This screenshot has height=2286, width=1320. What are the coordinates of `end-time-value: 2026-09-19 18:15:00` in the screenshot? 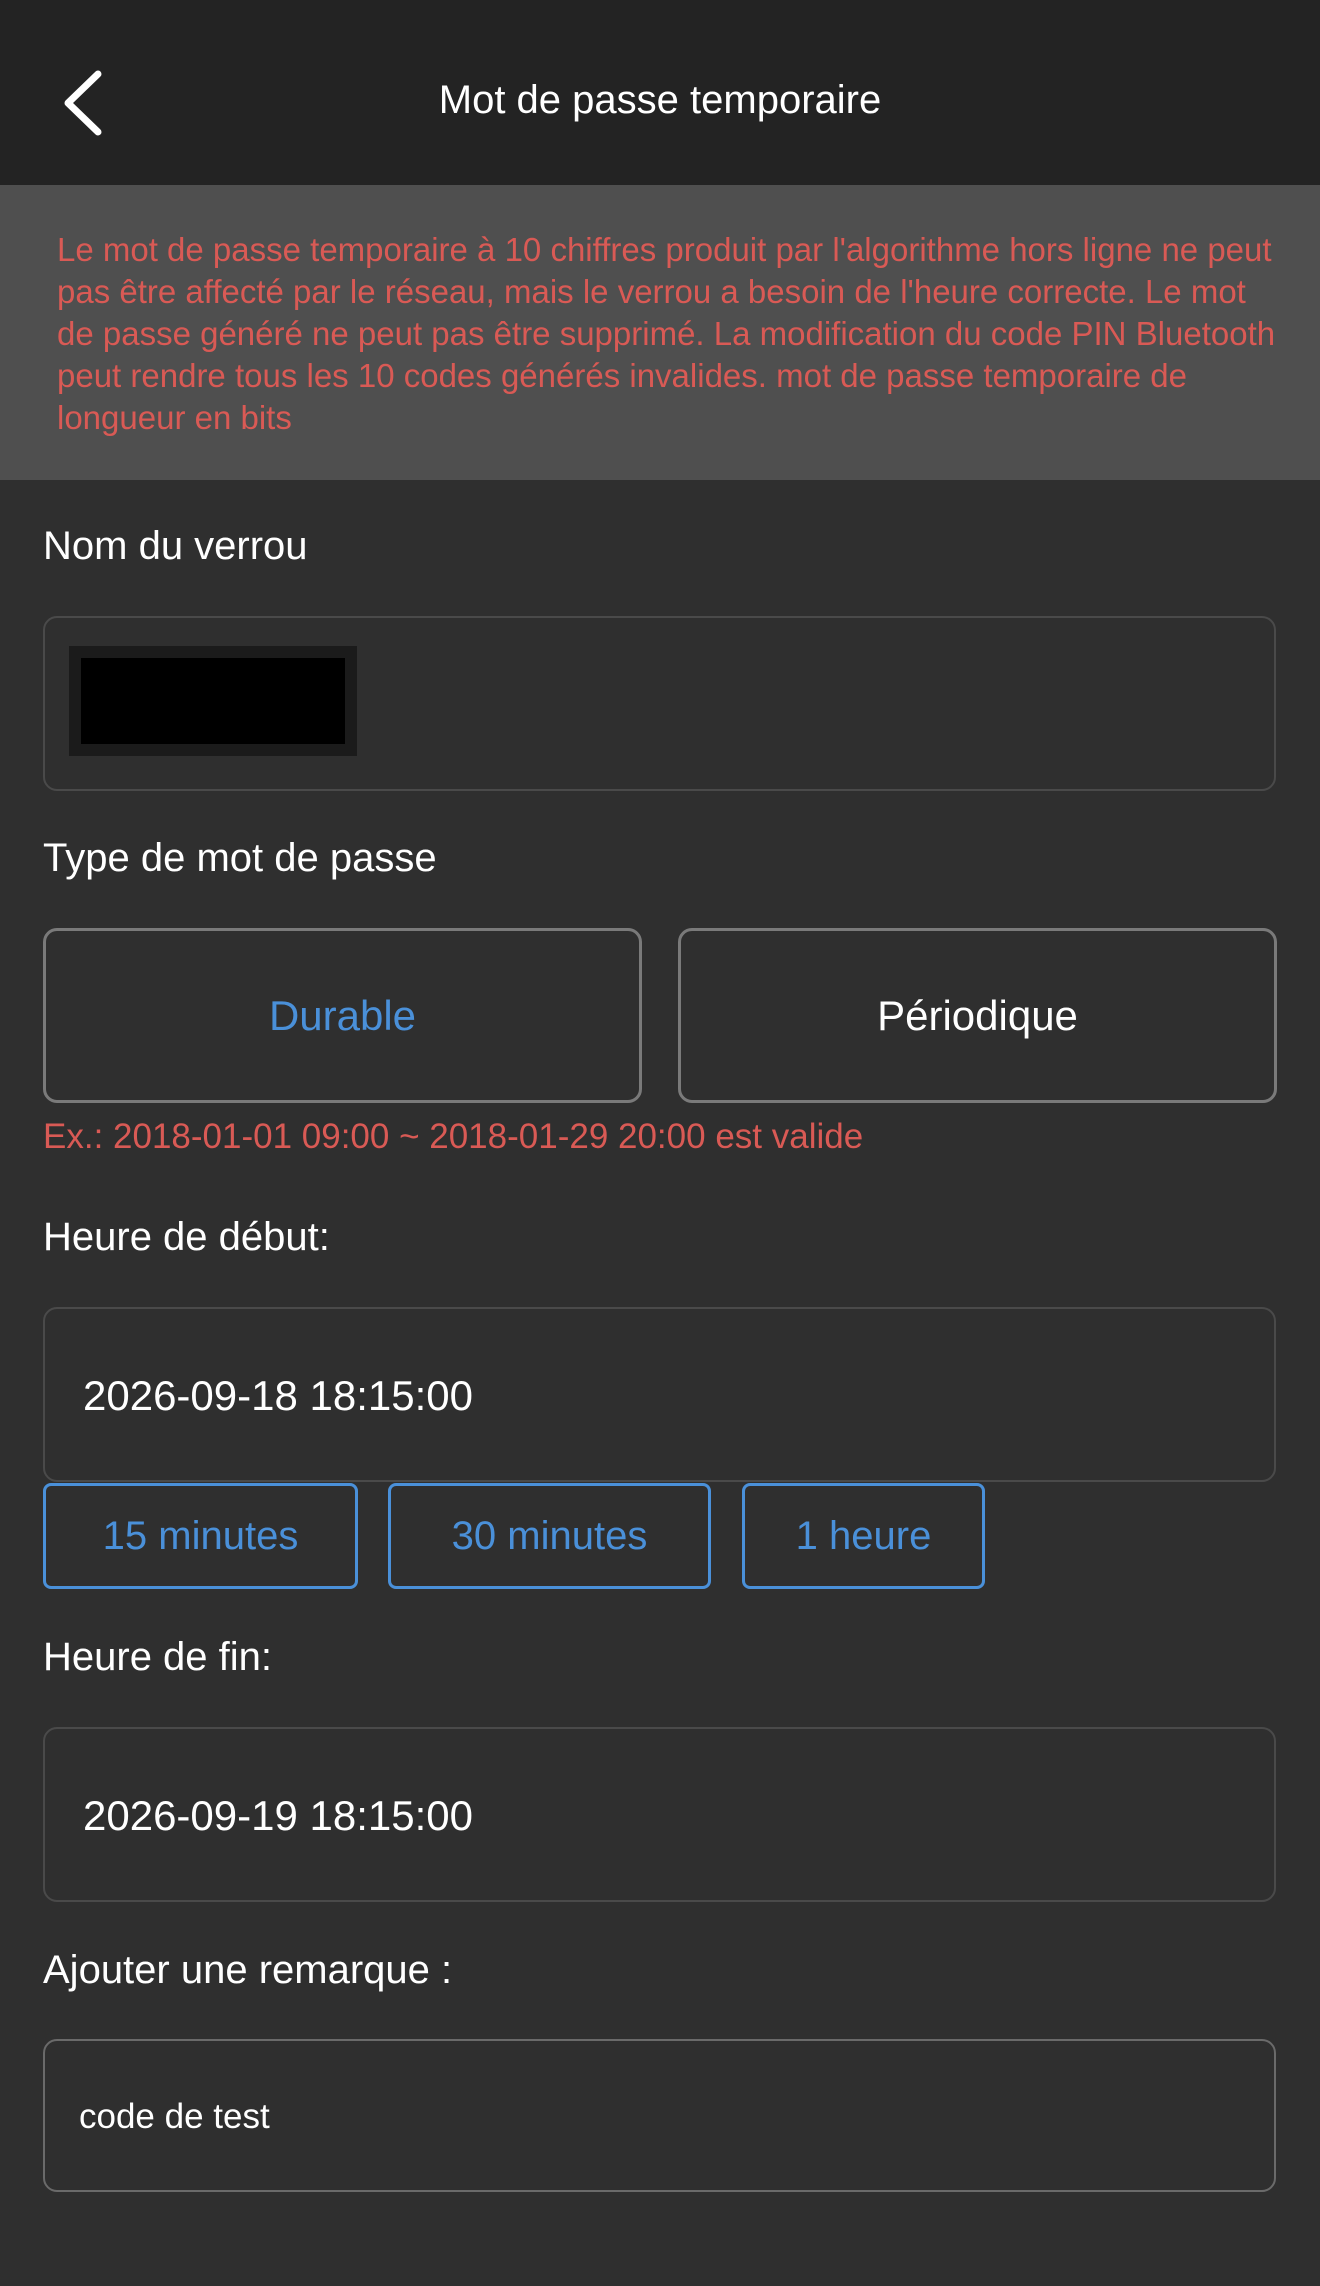 It's located at (278, 1815).